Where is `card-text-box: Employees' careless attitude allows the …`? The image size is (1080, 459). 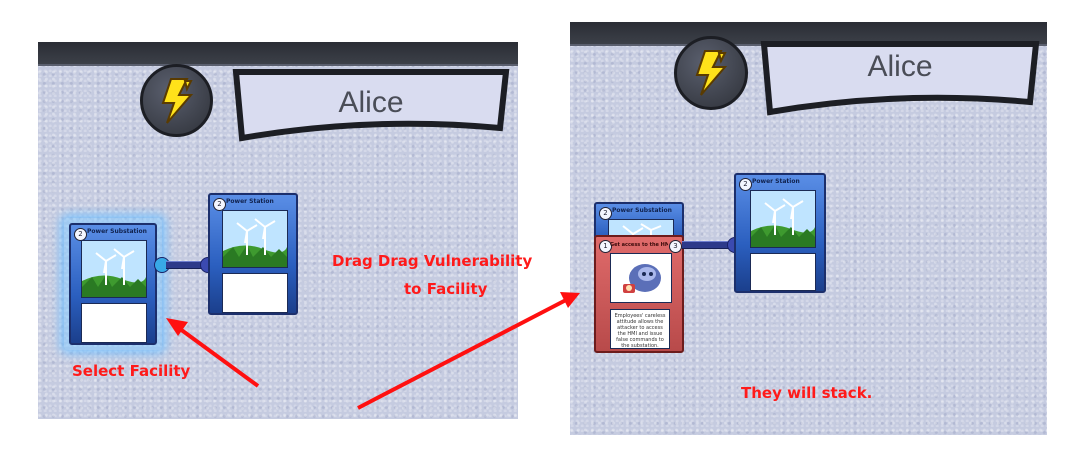
card-text-box: Employees' careless attitude allows the … is located at coordinates (640, 329).